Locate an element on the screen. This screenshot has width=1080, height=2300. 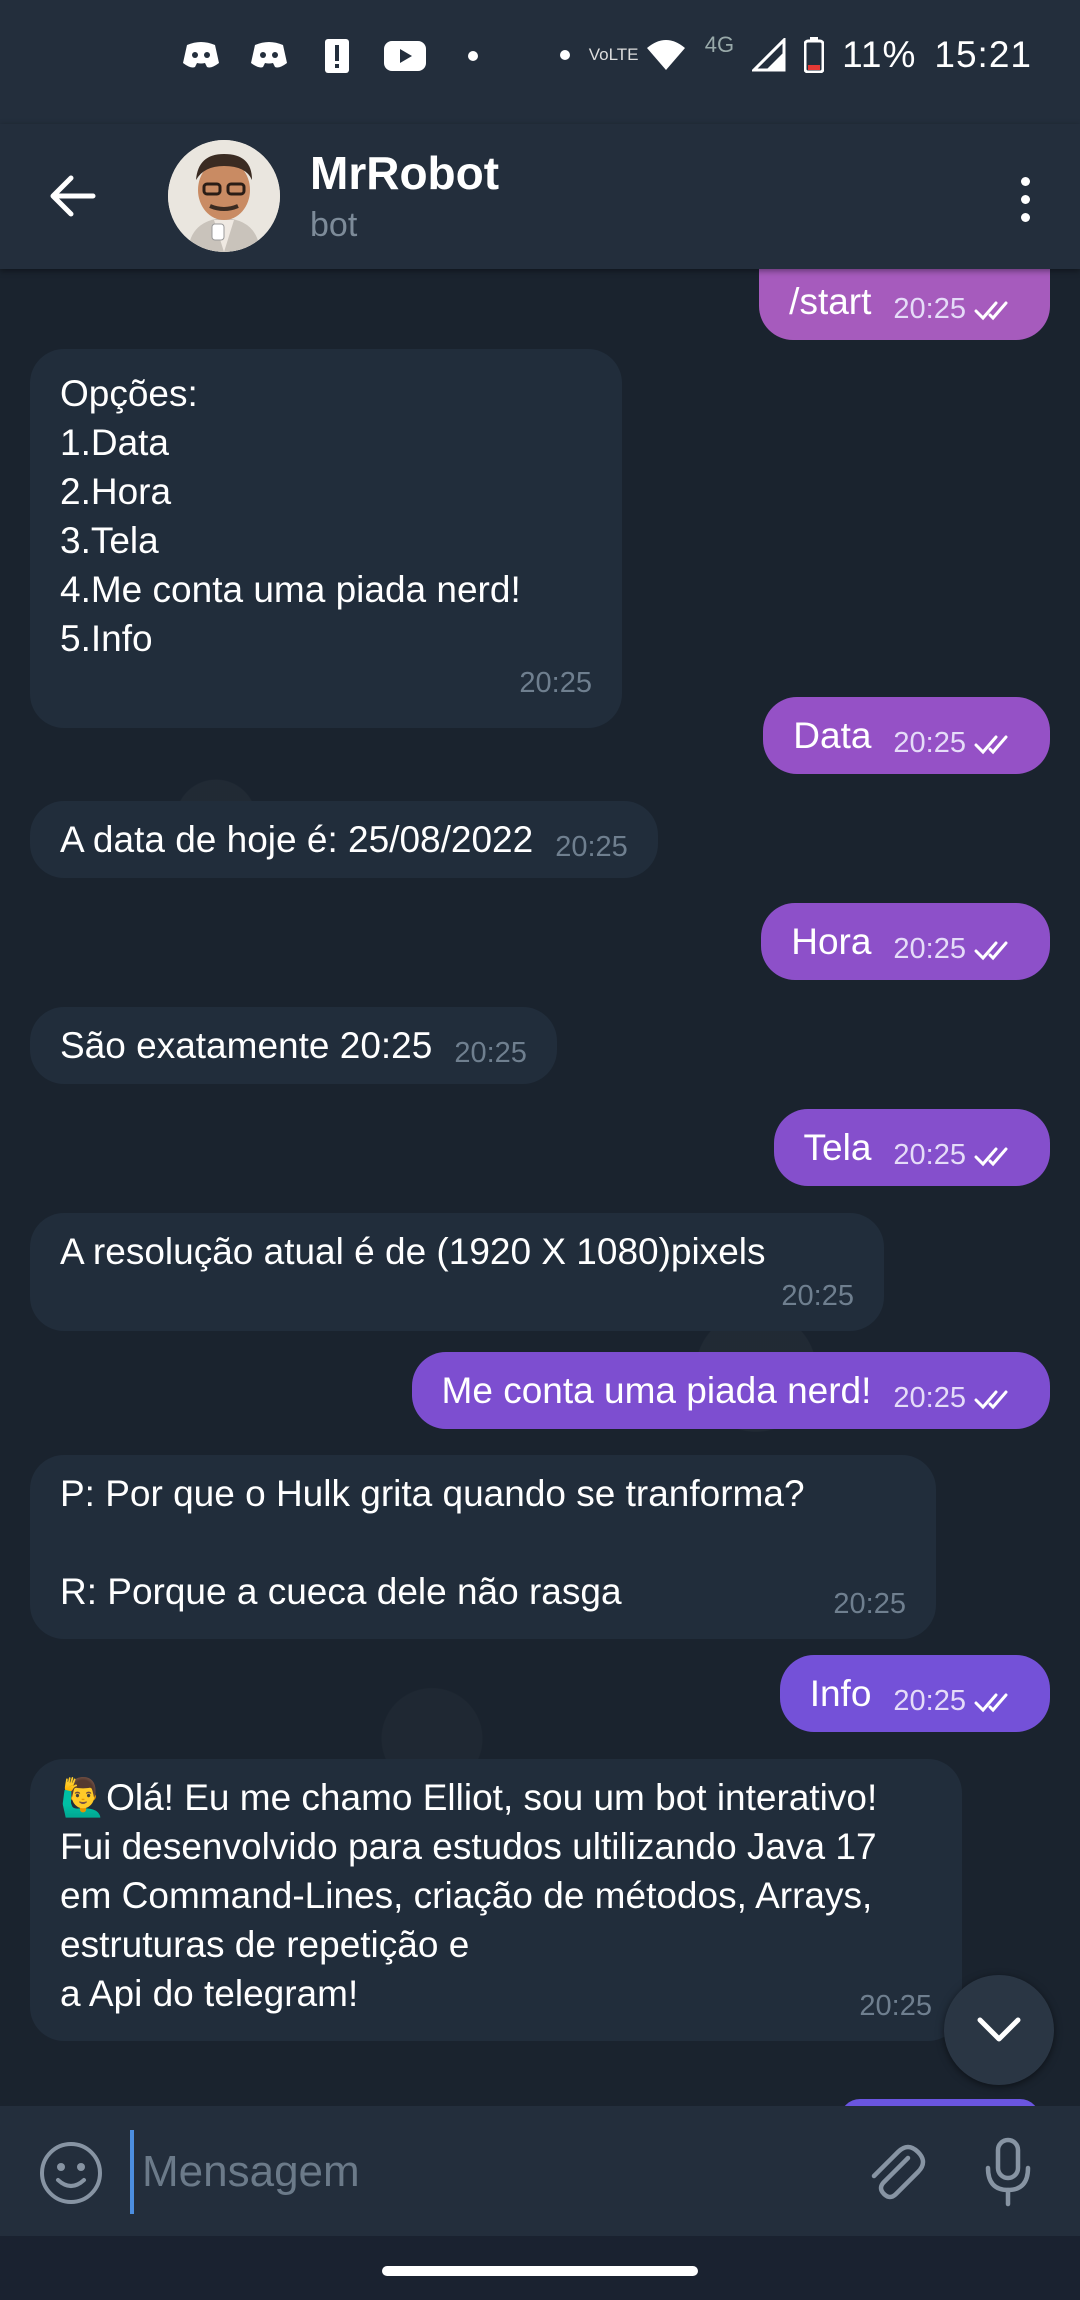
message-composer is located at coordinates (540, 2171).